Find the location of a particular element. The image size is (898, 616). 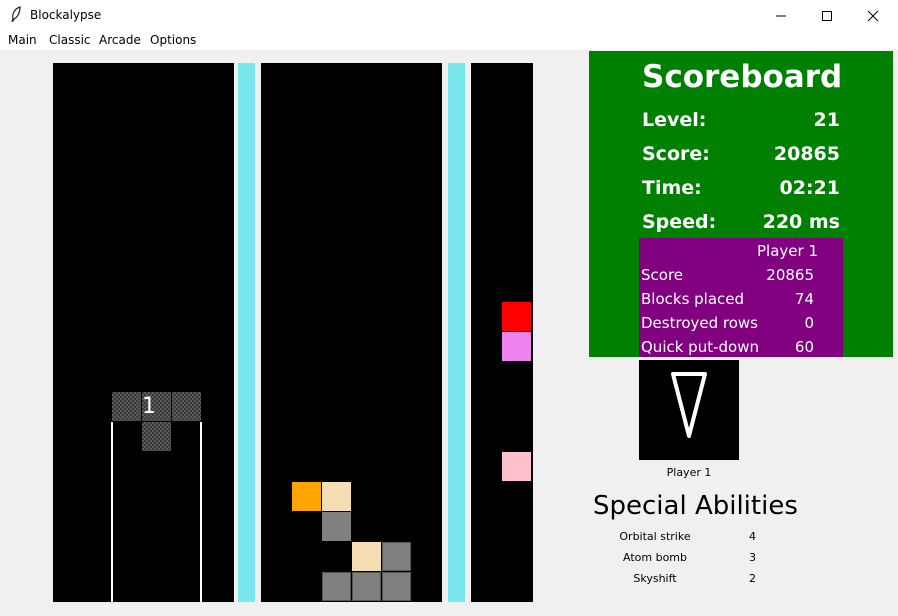

level-label: Level: is located at coordinates (674, 120).